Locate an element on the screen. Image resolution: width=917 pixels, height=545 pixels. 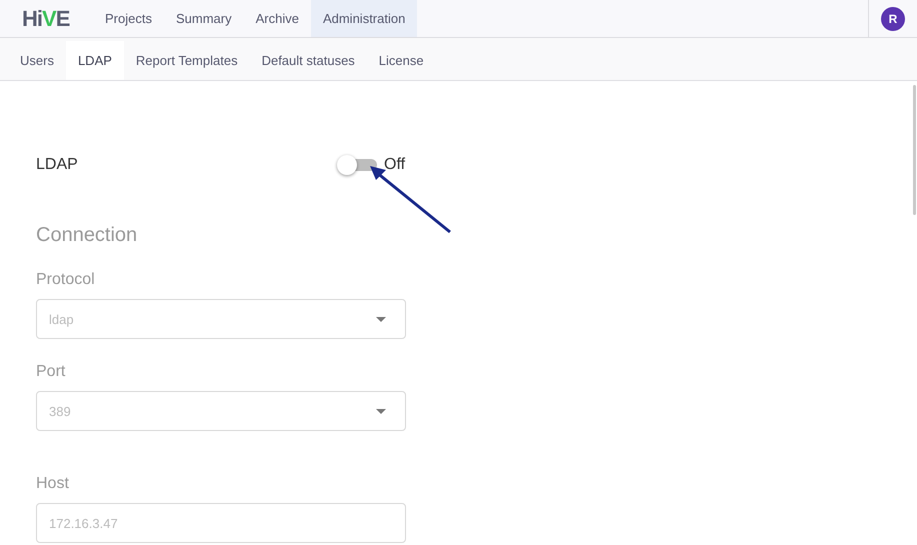
hive-logo: HiVE is located at coordinates (46, 18).